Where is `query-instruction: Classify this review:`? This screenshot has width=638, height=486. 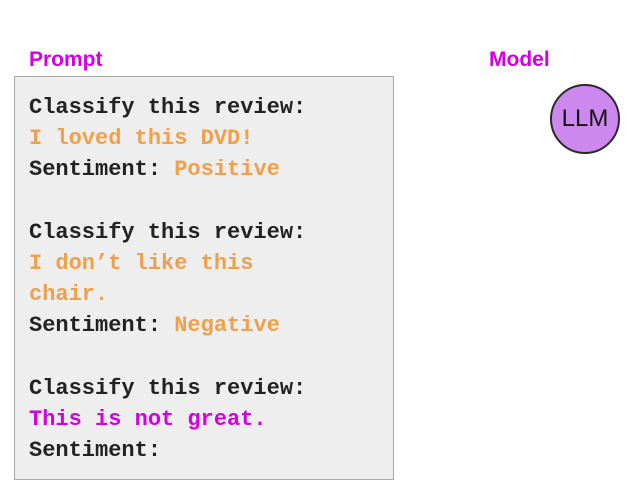
query-instruction: Classify this review: is located at coordinates (168, 388).